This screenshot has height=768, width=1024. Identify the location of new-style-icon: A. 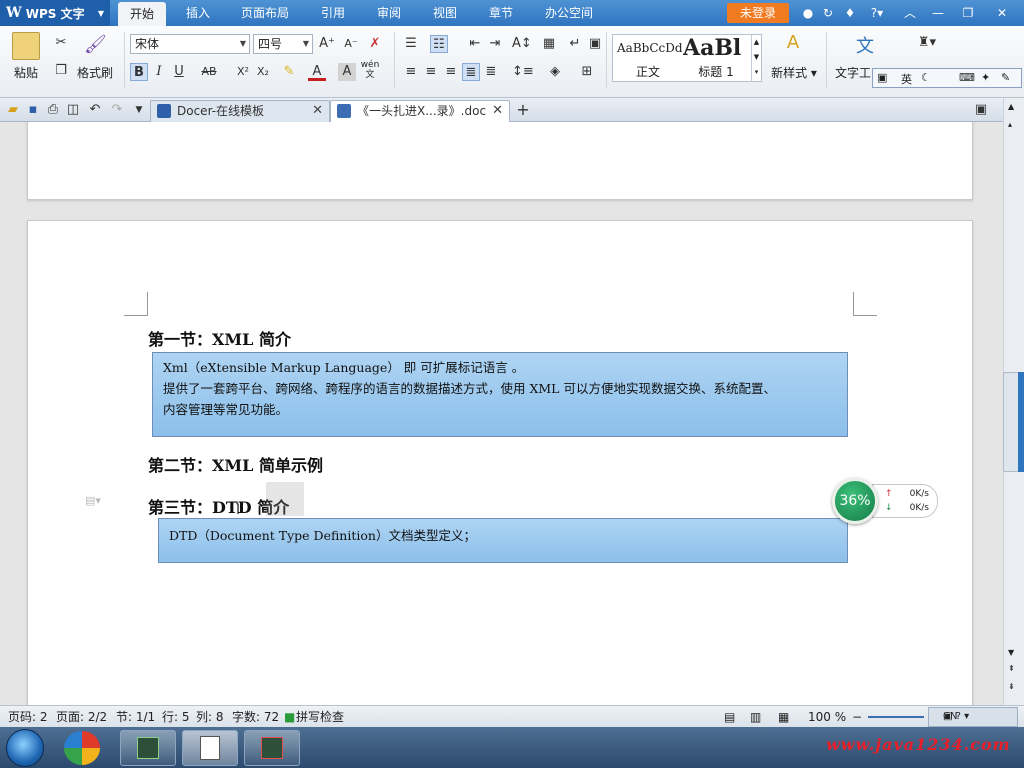
(793, 45).